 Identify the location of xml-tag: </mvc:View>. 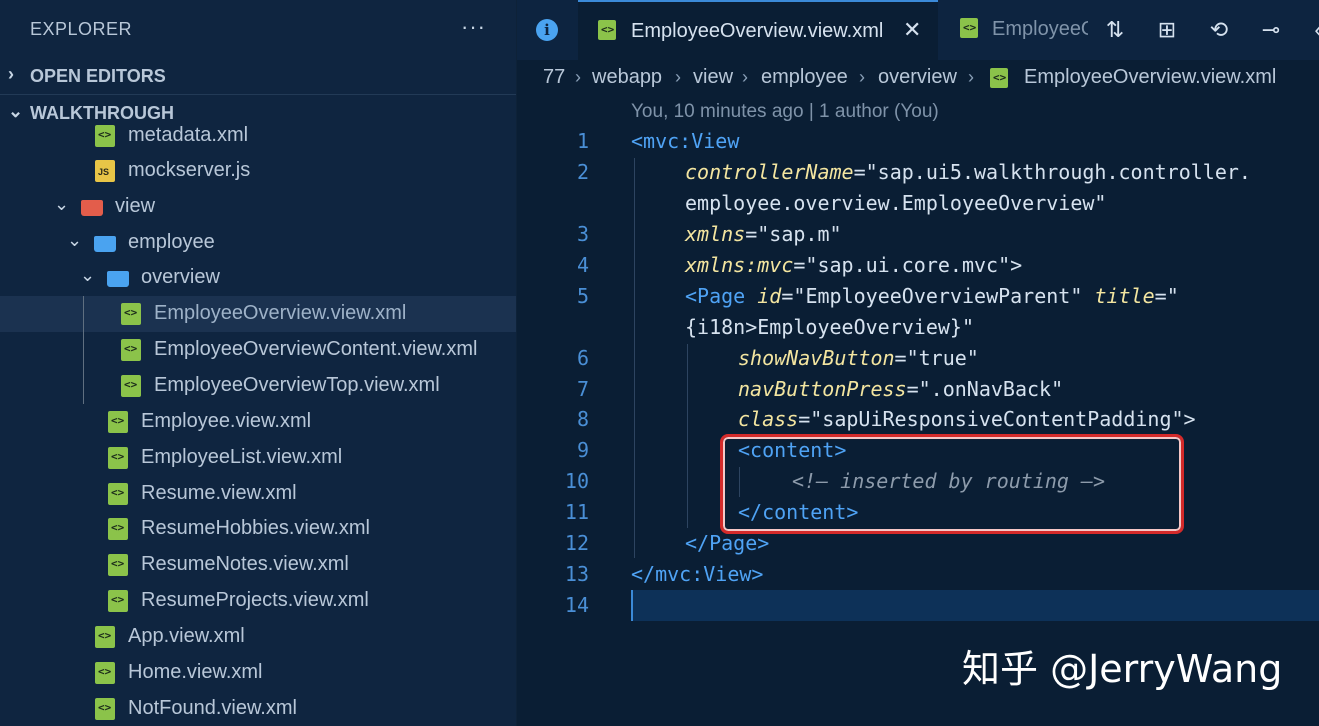
(697, 574).